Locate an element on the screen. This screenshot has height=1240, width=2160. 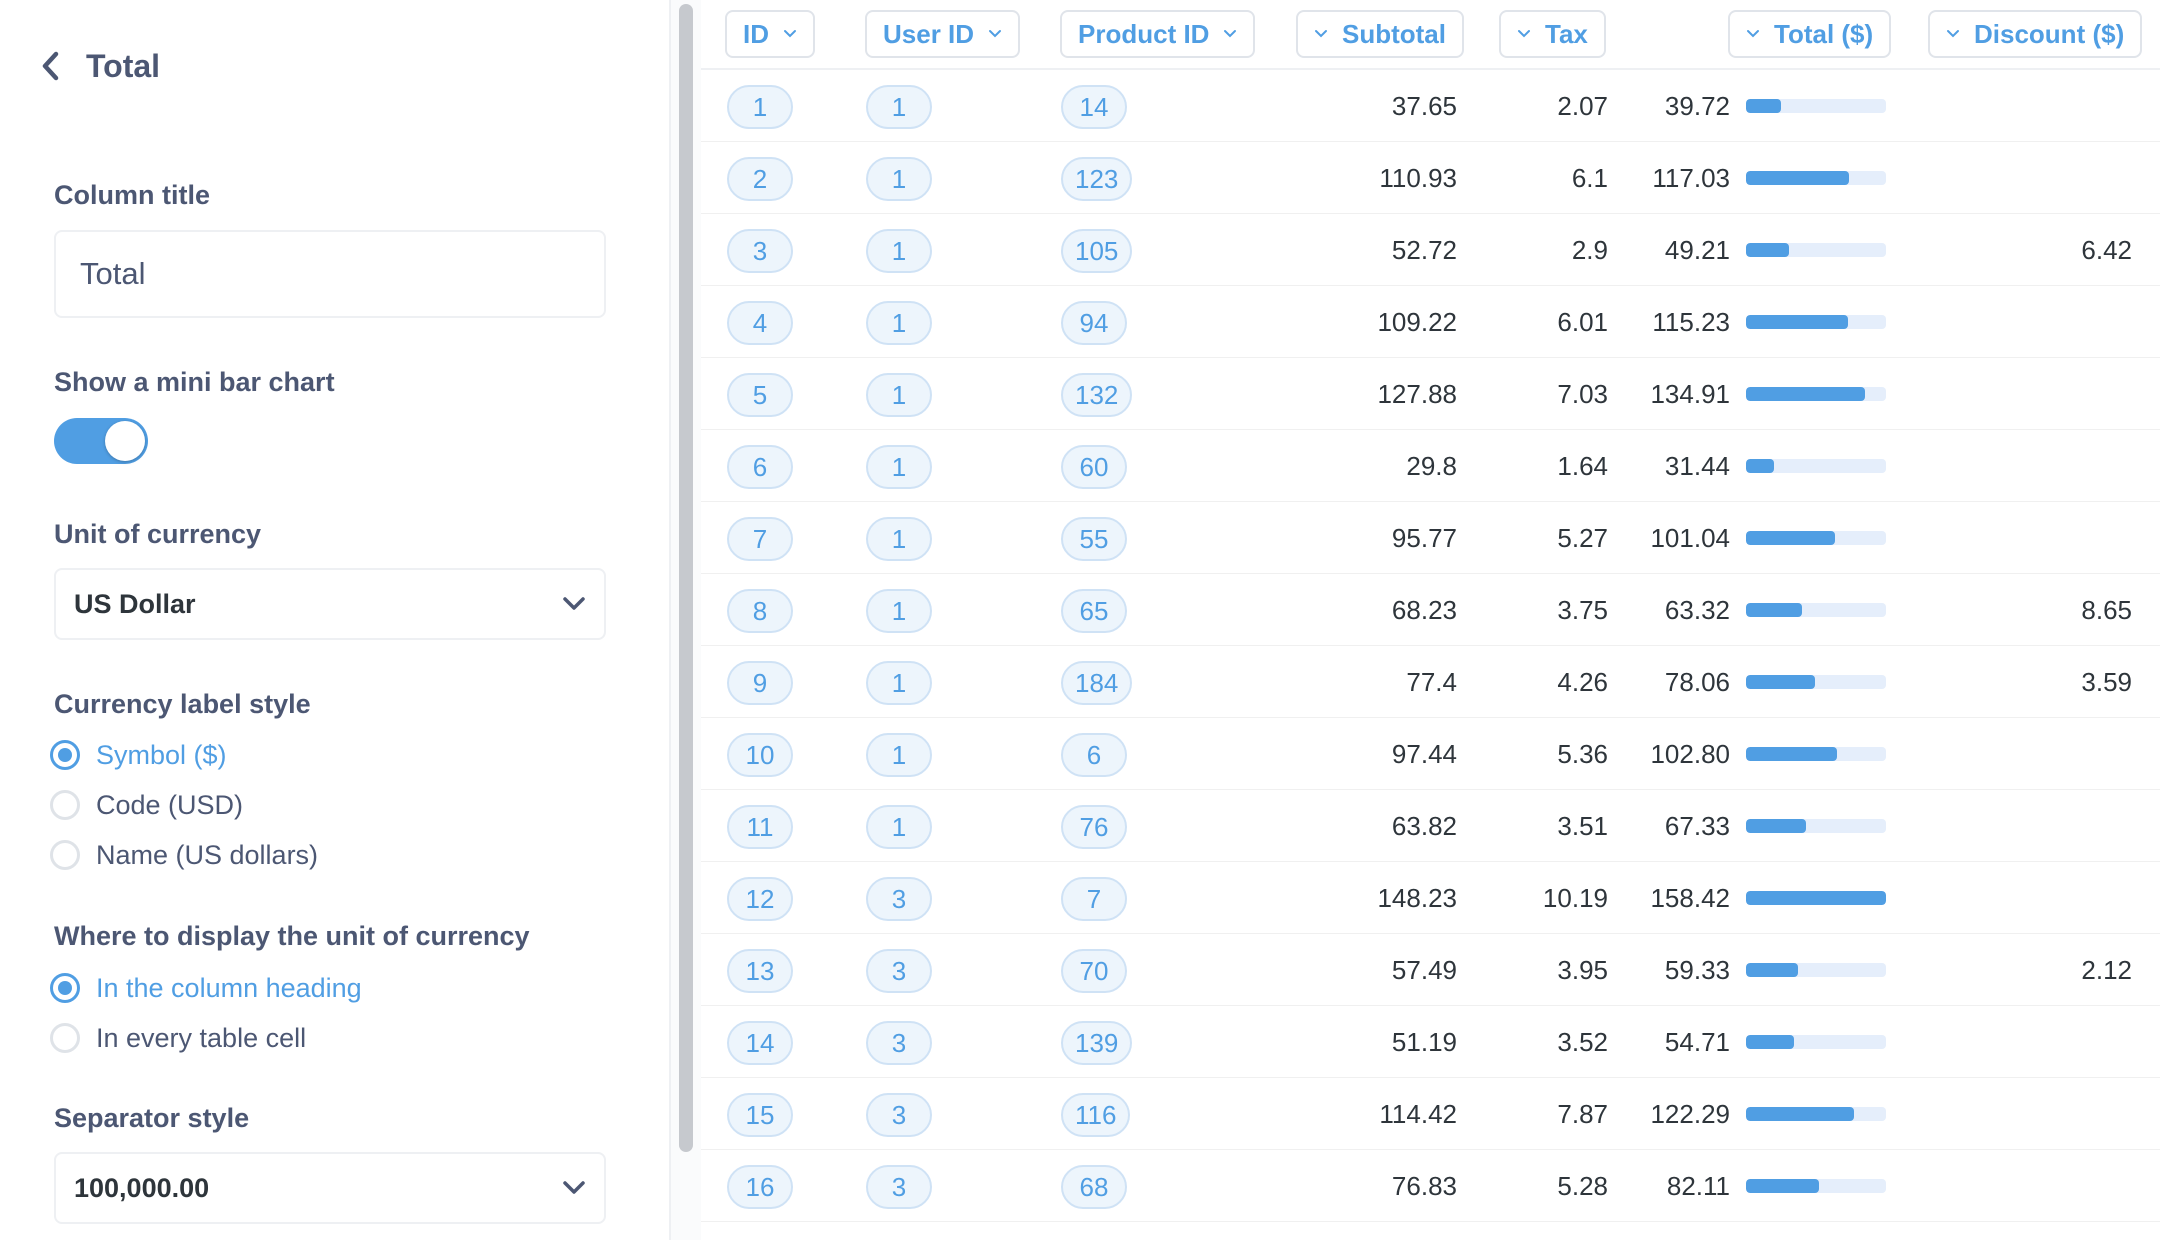
radio-option-symbol: Symbol ($) is located at coordinates (138, 755).